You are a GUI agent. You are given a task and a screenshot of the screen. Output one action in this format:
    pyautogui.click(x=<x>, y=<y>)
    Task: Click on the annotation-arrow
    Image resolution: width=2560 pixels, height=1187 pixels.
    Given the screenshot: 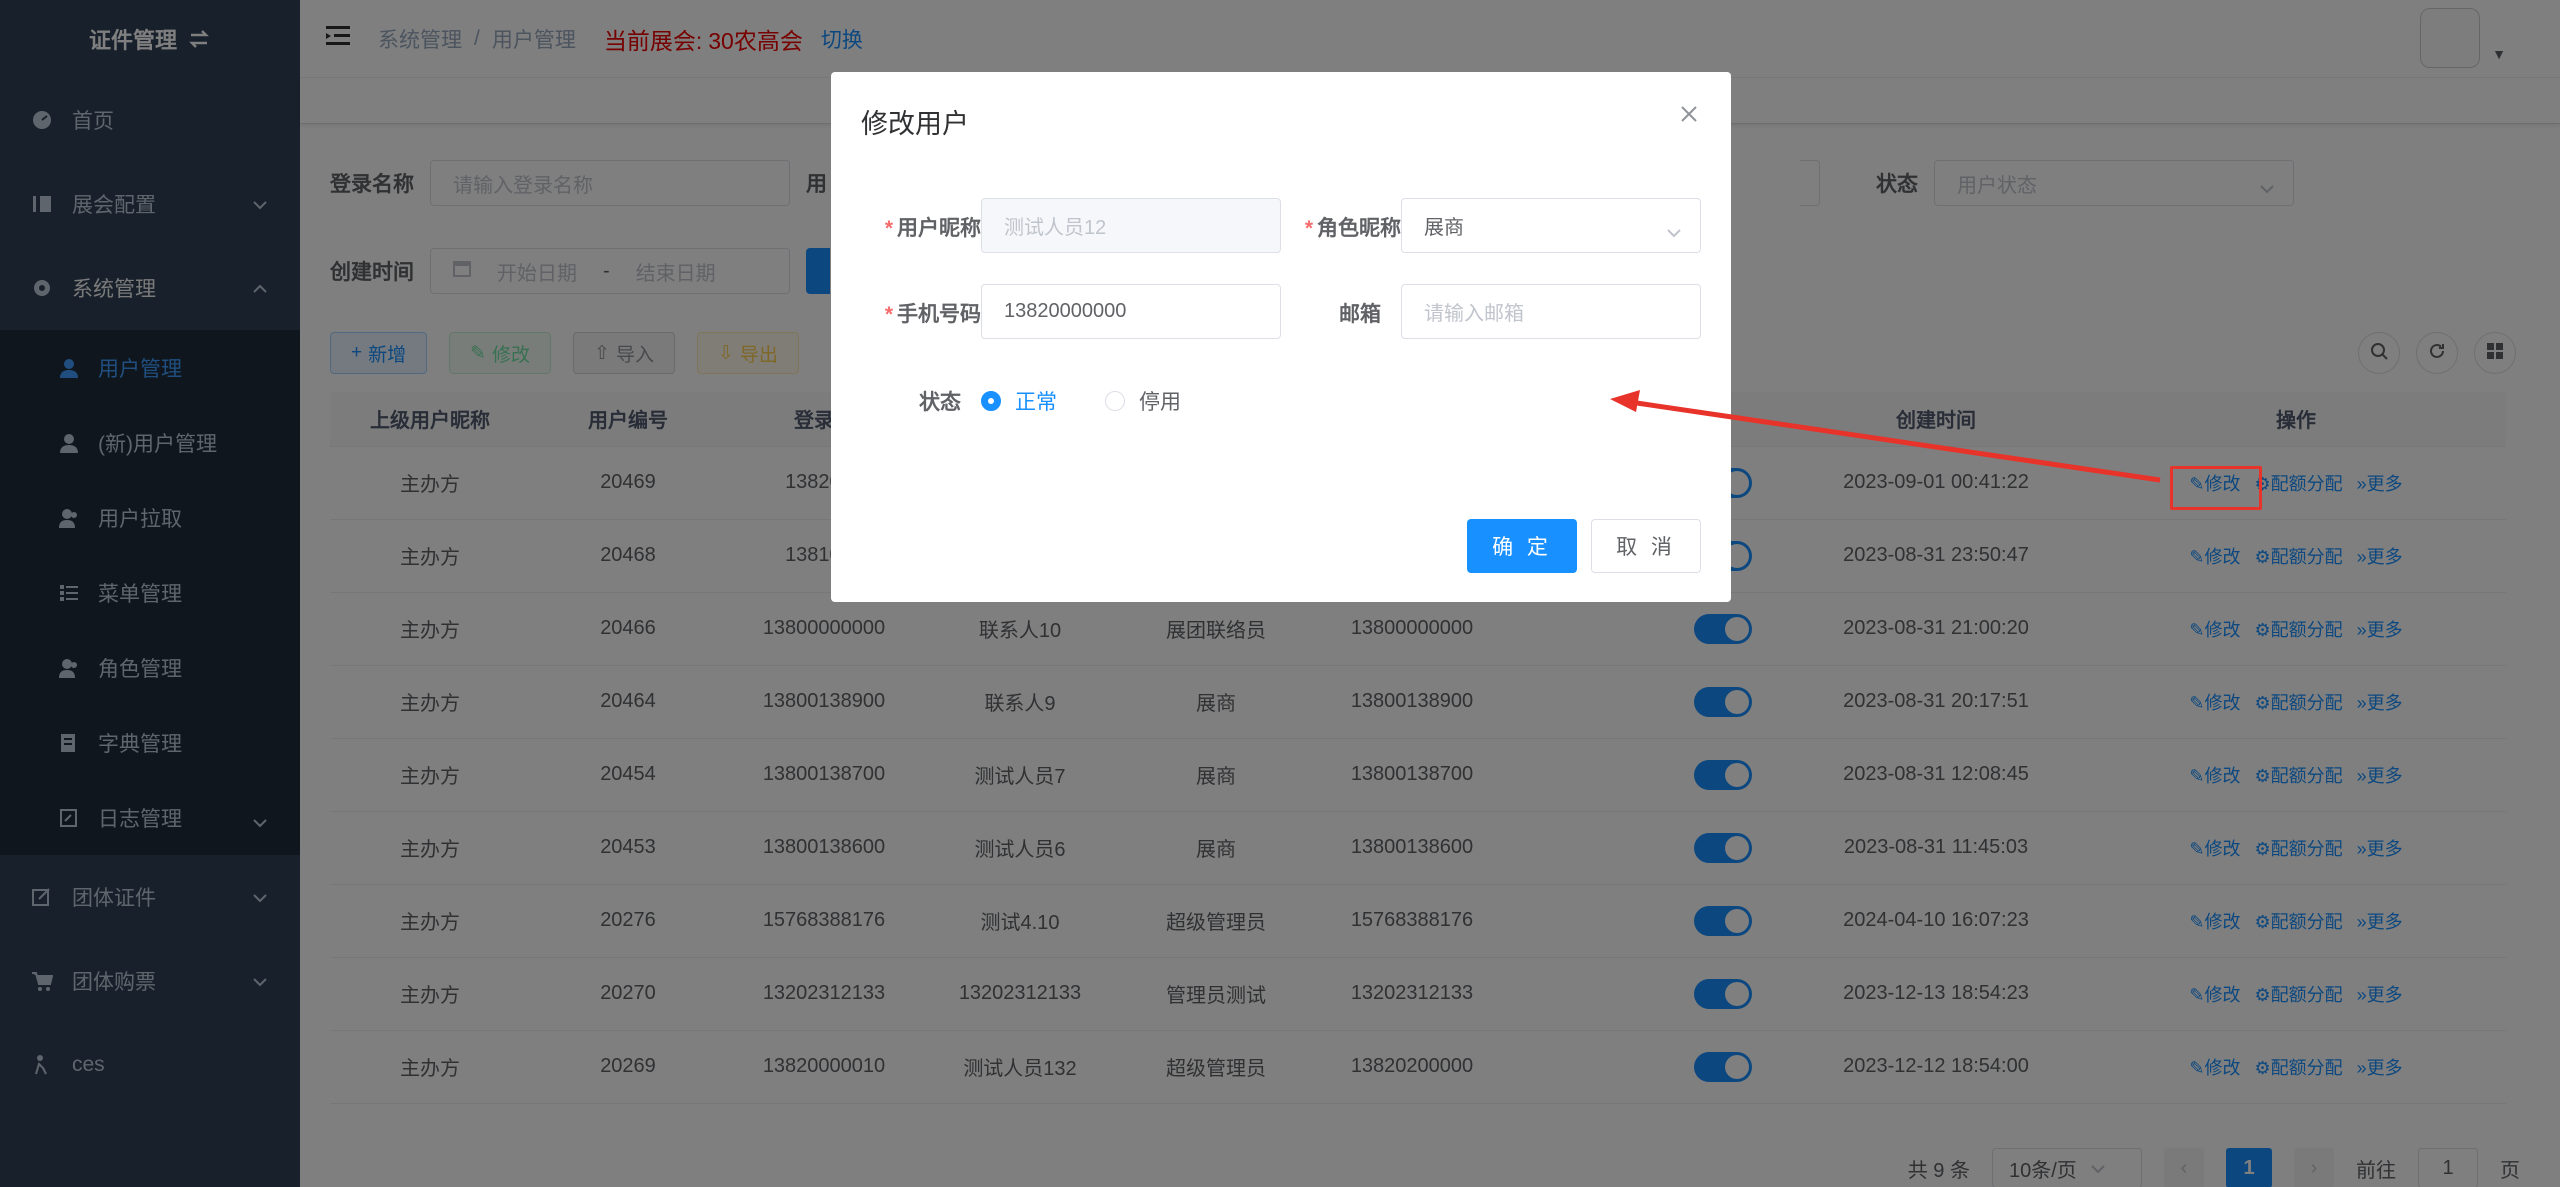 What is the action you would take?
    pyautogui.click(x=1885, y=436)
    